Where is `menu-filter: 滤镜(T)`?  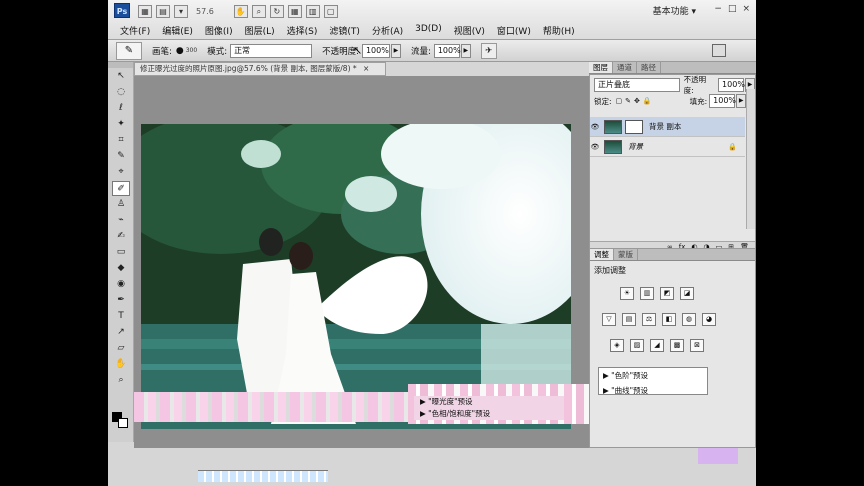 menu-filter: 滤镜(T) is located at coordinates (344, 30).